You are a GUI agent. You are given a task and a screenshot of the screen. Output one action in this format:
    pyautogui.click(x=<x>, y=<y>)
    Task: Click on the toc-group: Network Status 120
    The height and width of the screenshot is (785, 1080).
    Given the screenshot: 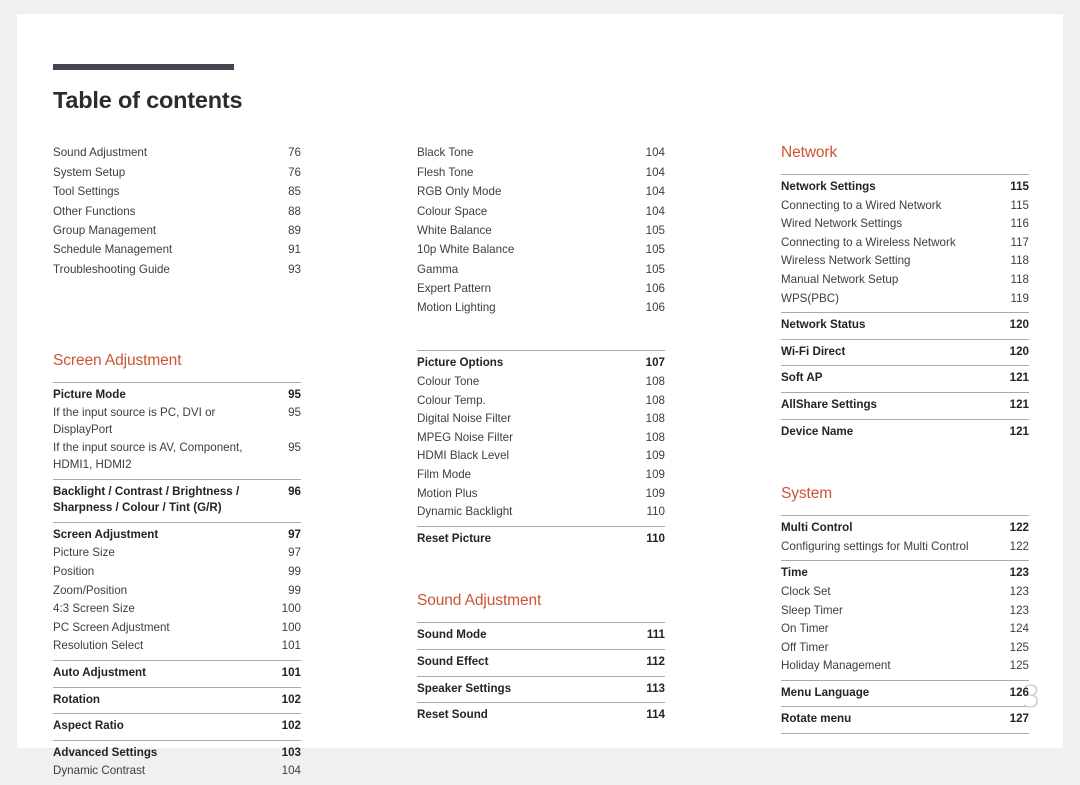 What is the action you would take?
    pyautogui.click(x=905, y=325)
    